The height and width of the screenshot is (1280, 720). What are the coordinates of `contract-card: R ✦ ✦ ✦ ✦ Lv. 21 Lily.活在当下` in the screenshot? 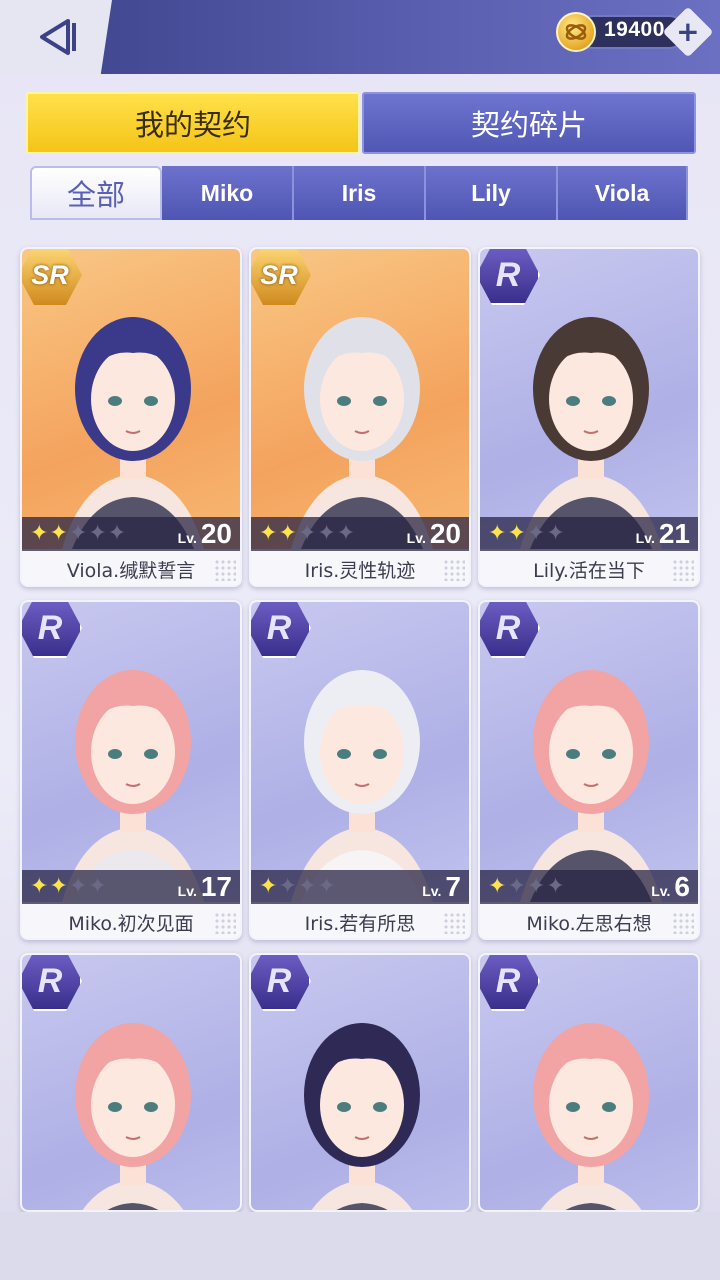 It's located at (589, 417).